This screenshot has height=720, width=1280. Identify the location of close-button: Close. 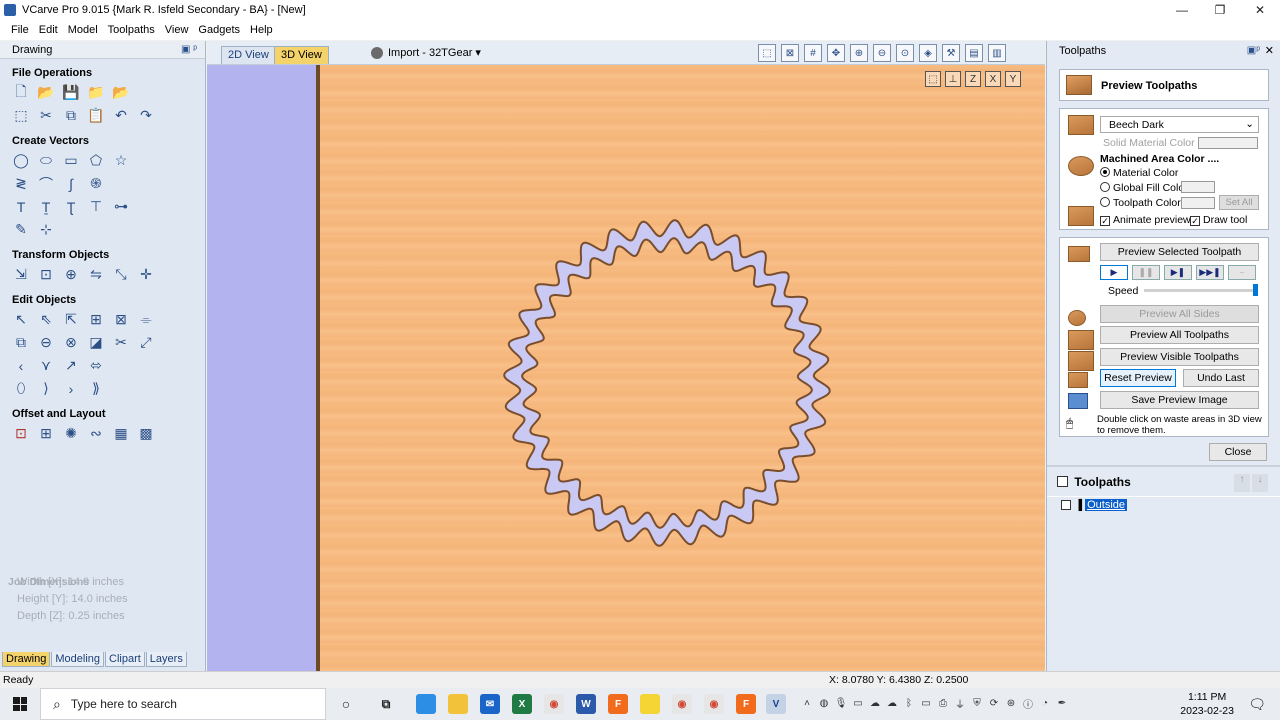
(1238, 452).